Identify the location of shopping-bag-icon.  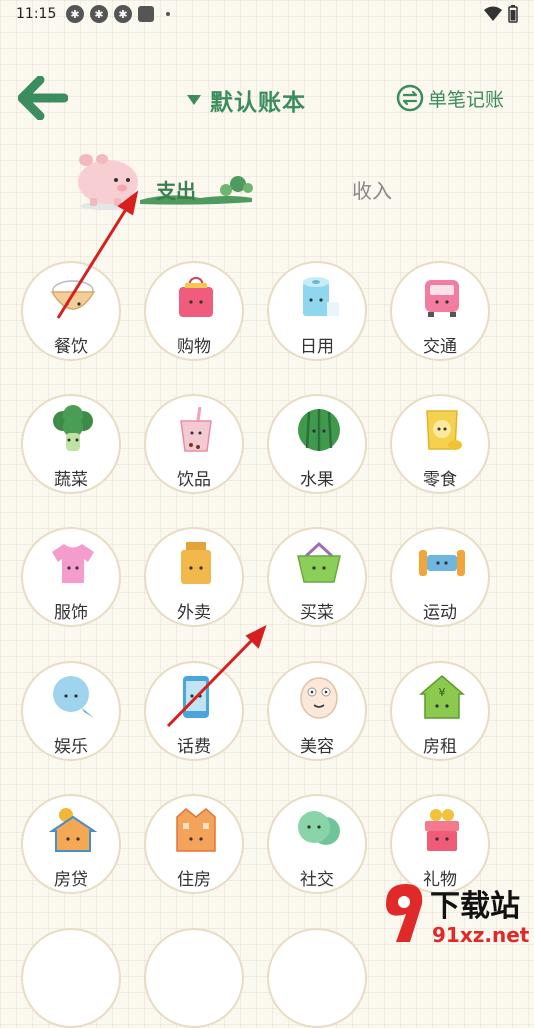
(196, 296).